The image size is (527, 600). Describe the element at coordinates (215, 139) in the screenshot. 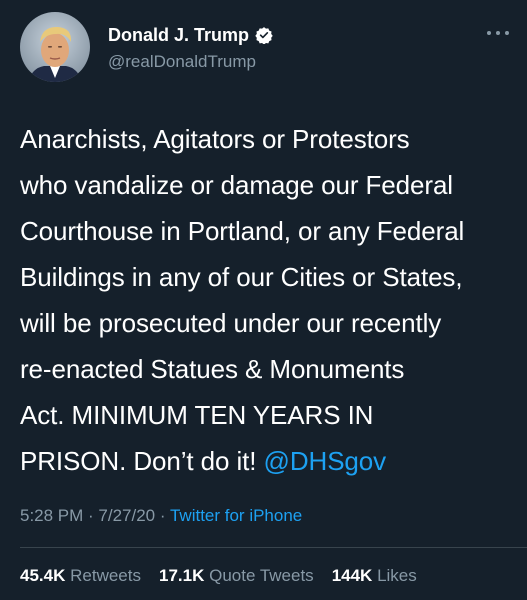

I see `tweet-line: Anarchists, Agitators or Protestors` at that location.